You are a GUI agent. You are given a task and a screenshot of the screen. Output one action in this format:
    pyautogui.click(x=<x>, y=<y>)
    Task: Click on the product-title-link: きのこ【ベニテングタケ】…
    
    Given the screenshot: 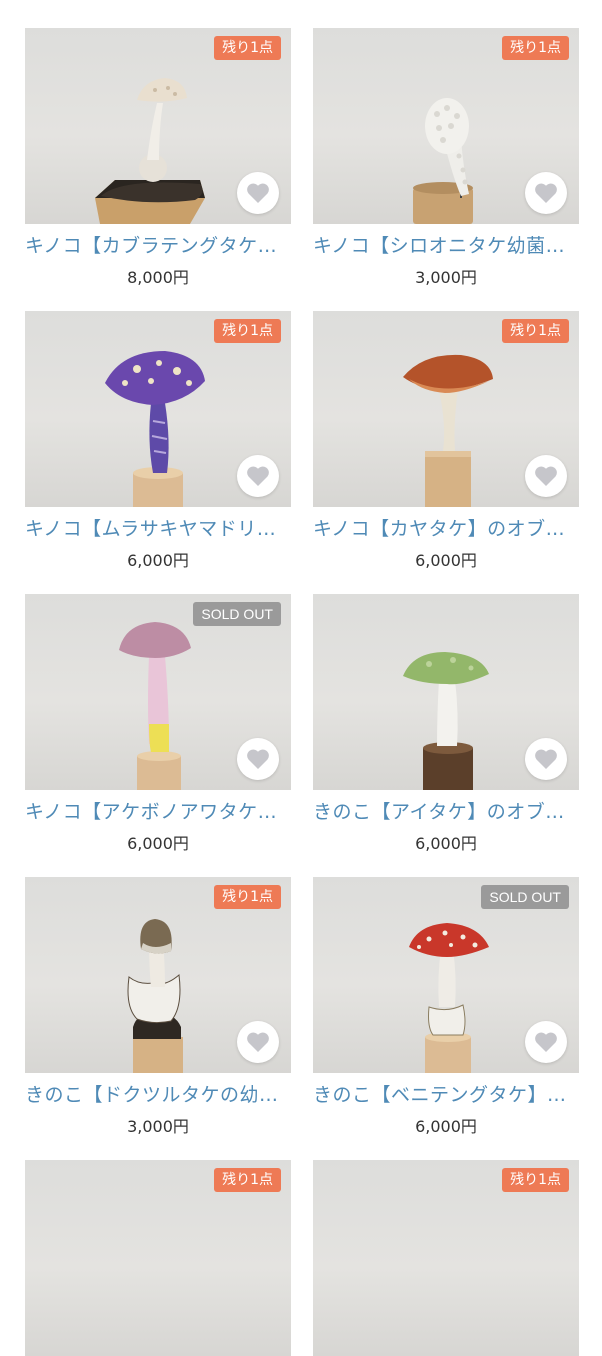 What is the action you would take?
    pyautogui.click(x=446, y=1095)
    